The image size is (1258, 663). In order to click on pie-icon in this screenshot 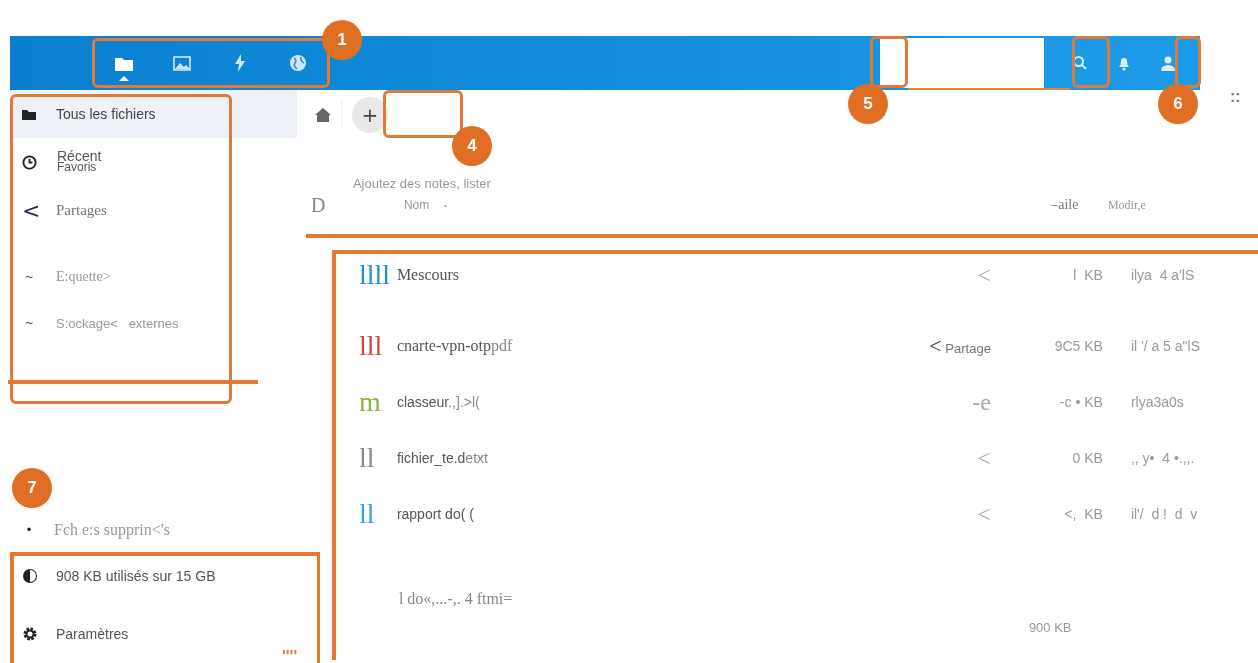, I will do `click(30, 576)`.